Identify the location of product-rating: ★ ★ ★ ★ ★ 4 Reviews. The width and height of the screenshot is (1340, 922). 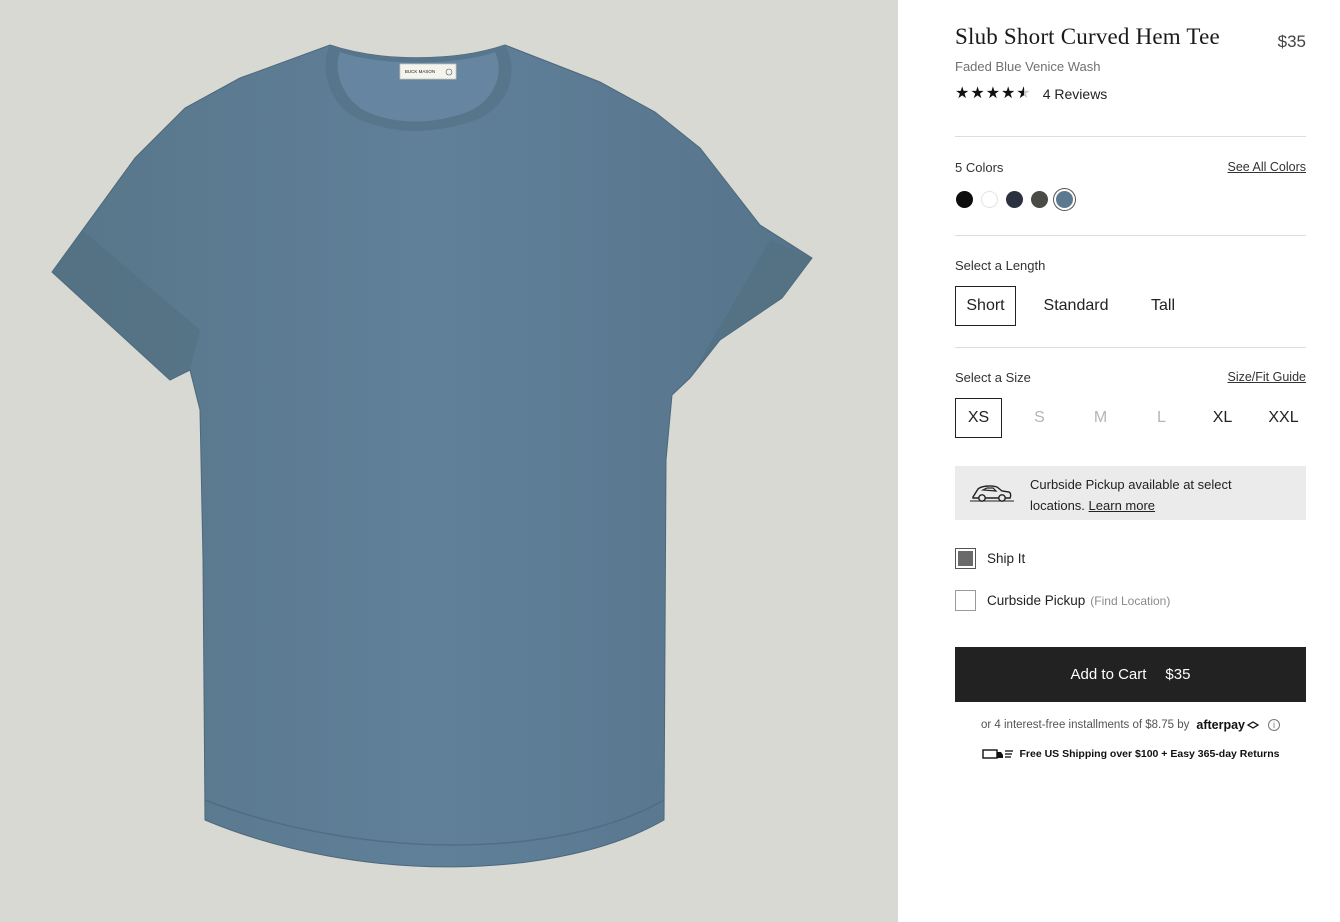
(1031, 94).